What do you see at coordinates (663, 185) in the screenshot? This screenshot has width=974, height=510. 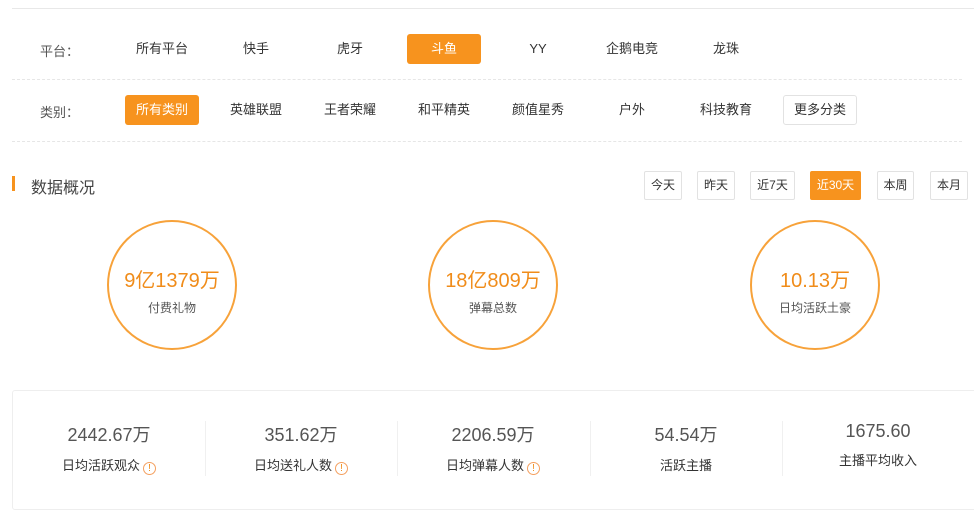 I see `time-today: 今天` at bounding box center [663, 185].